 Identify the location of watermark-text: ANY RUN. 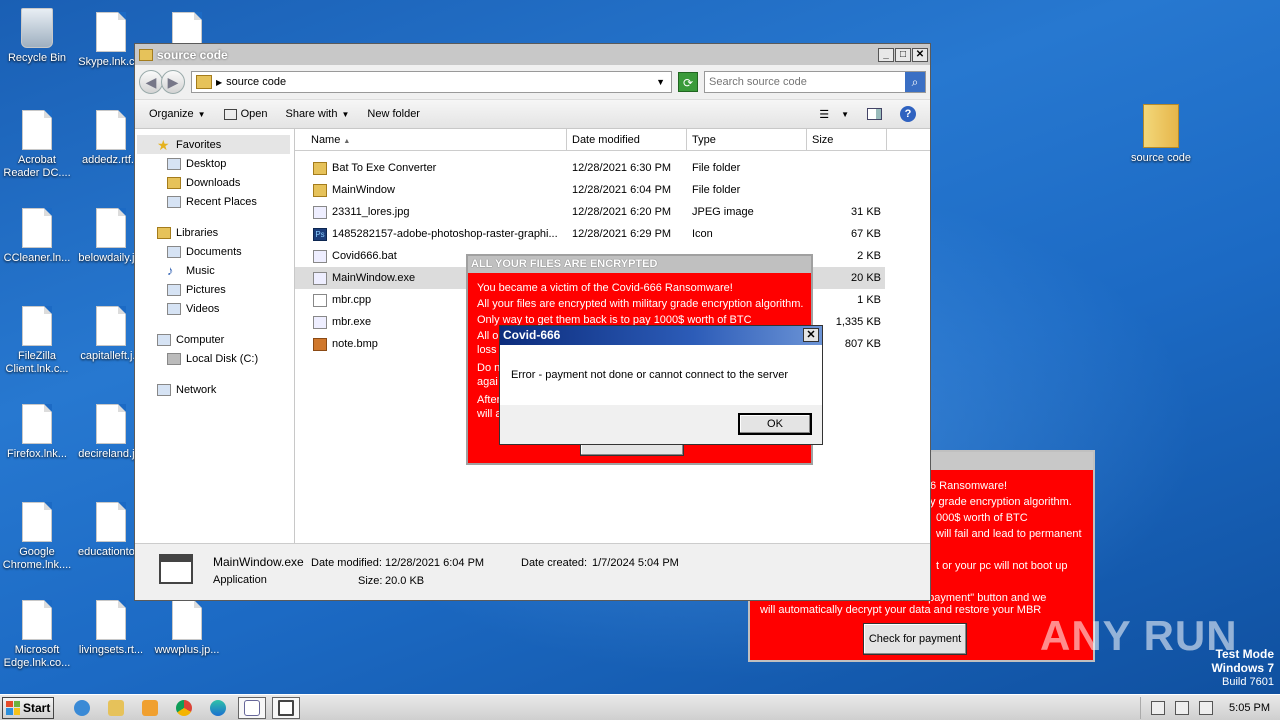
(1139, 635).